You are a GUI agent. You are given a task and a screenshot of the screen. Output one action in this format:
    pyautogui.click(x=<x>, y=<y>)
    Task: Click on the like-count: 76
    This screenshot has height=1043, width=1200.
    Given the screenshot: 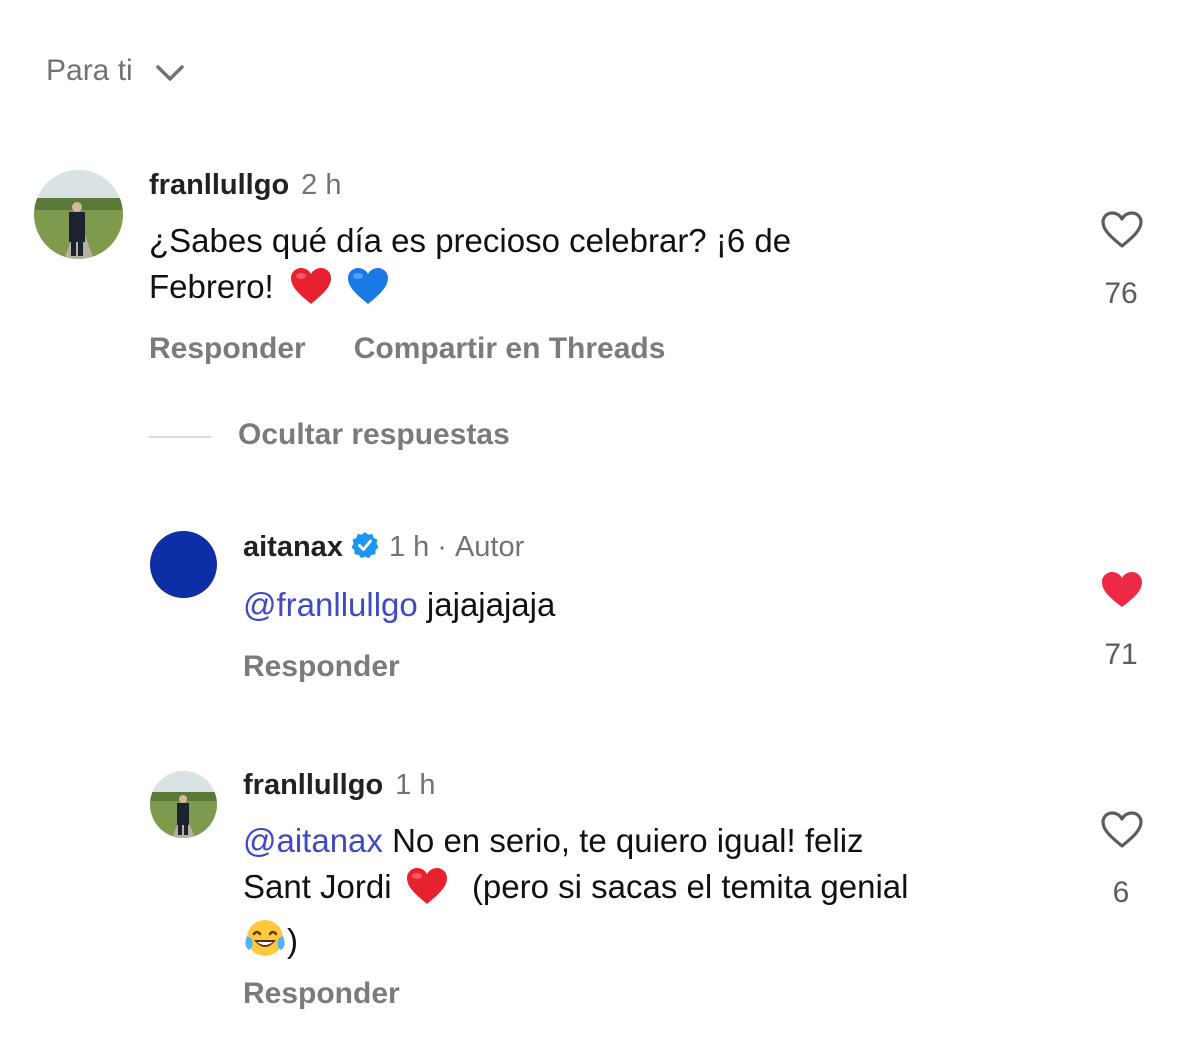 What is the action you would take?
    pyautogui.click(x=1121, y=293)
    